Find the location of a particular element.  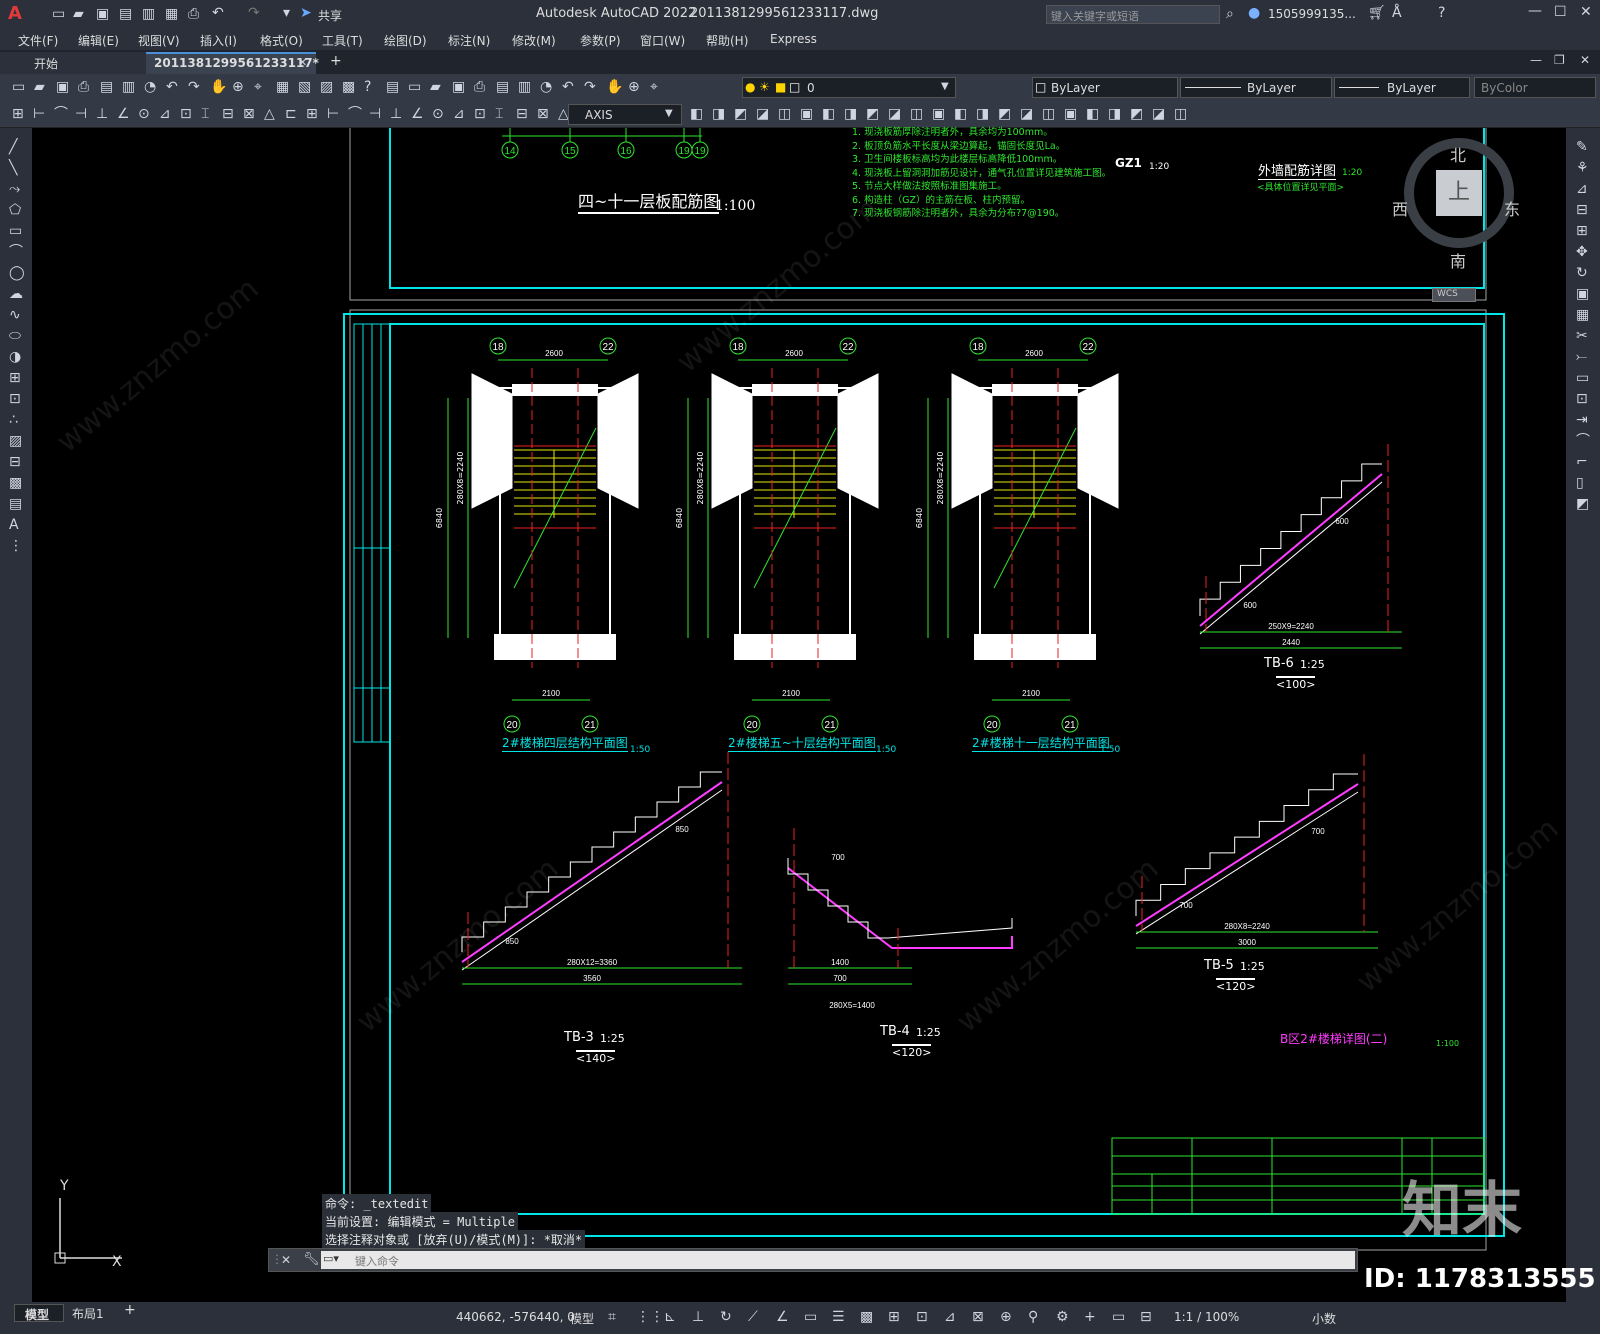

status-toggle-17-icon: + is located at coordinates (1090, 1317).